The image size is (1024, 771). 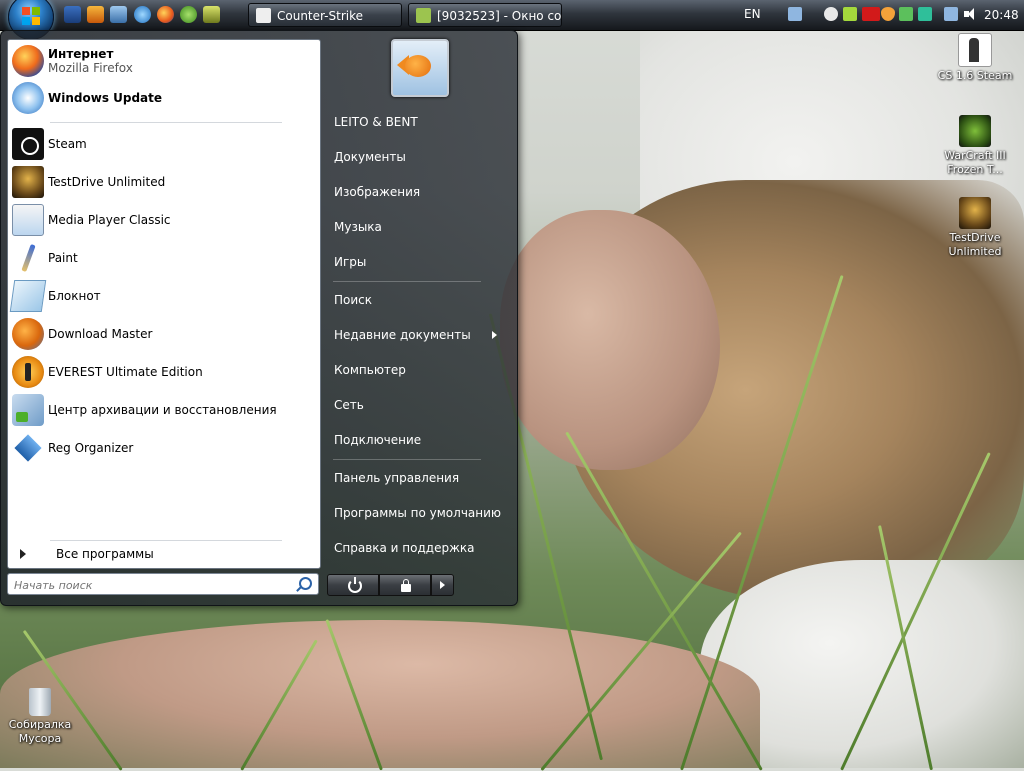 I want to click on network-status-icon, so click(x=951, y=14).